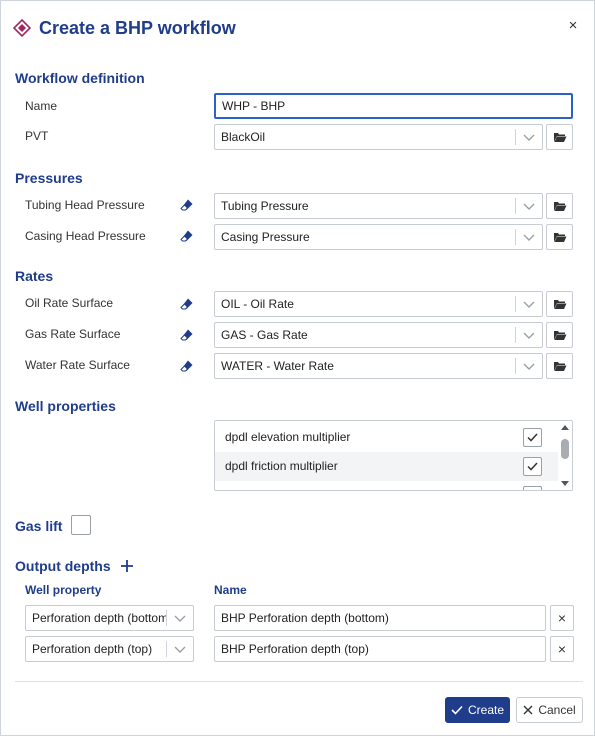 The image size is (595, 736). Describe the element at coordinates (565, 427) in the screenshot. I see `scroll-up-icon` at that location.